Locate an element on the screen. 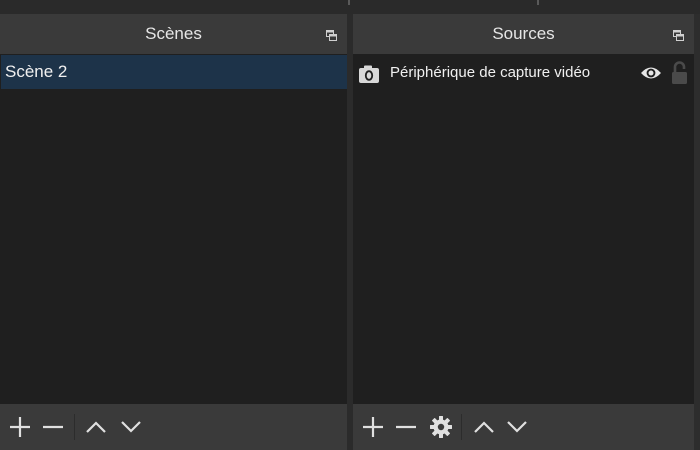 The image size is (700, 450). scenes-dock-title: Scènes is located at coordinates (173, 33).